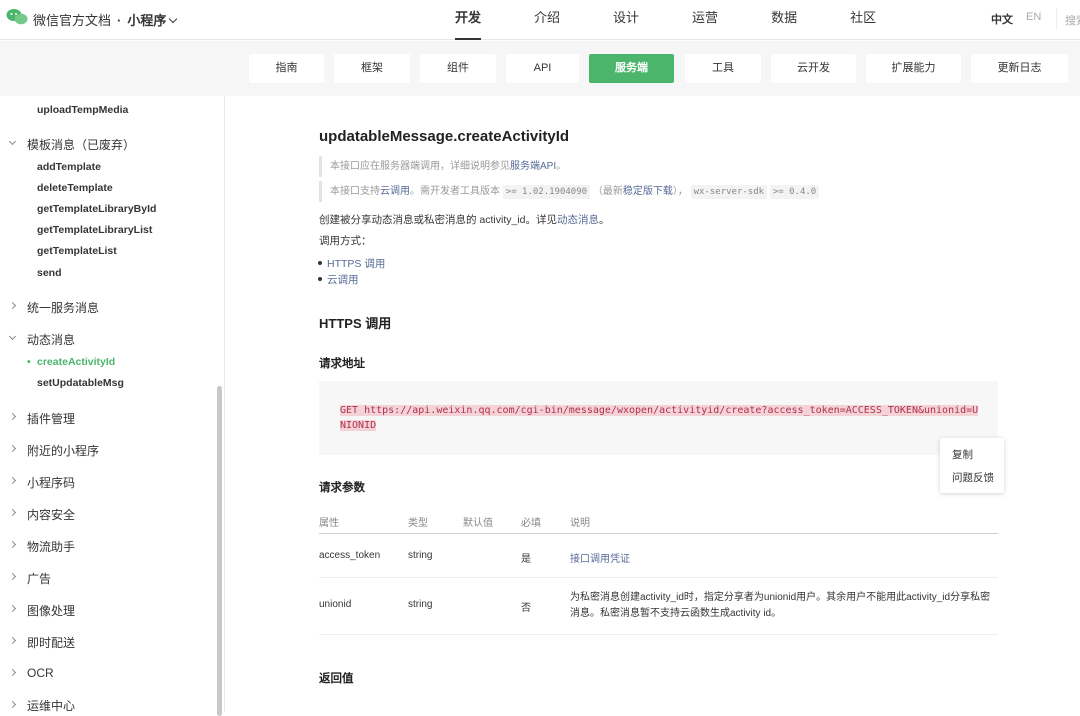  Describe the element at coordinates (51, 610) in the screenshot. I see `sidebar-group-image: 图像处理` at that location.